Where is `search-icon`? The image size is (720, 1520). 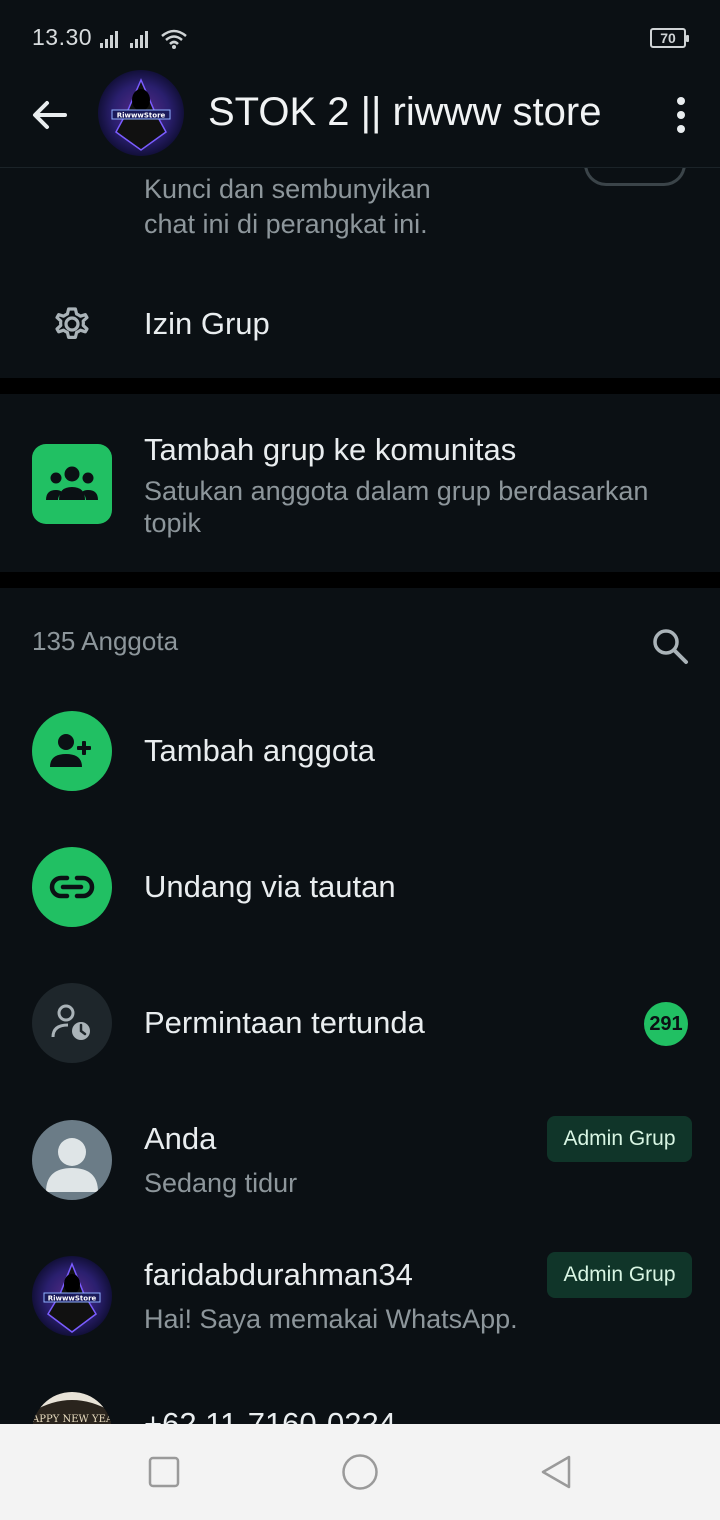
search-icon is located at coordinates (670, 646).